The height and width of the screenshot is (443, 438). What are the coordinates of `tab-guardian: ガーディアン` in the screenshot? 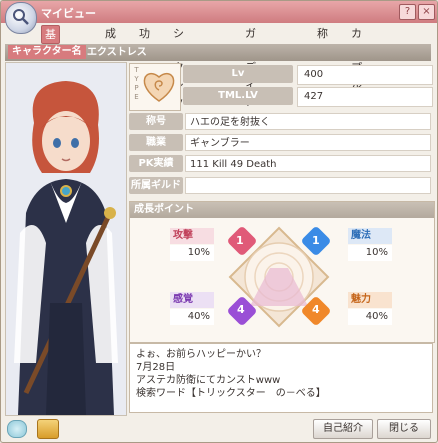 It's located at (250, 75).